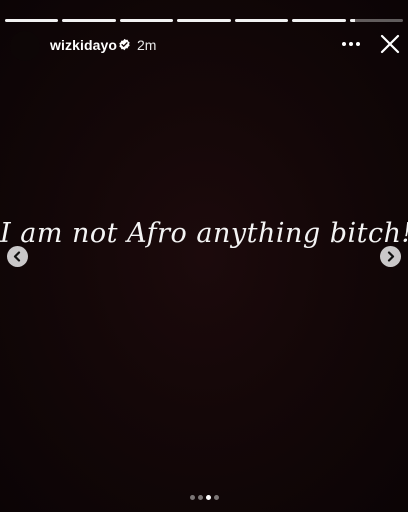 Image resolution: width=408 pixels, height=512 pixels. I want to click on post-timestamp: 2m, so click(147, 45).